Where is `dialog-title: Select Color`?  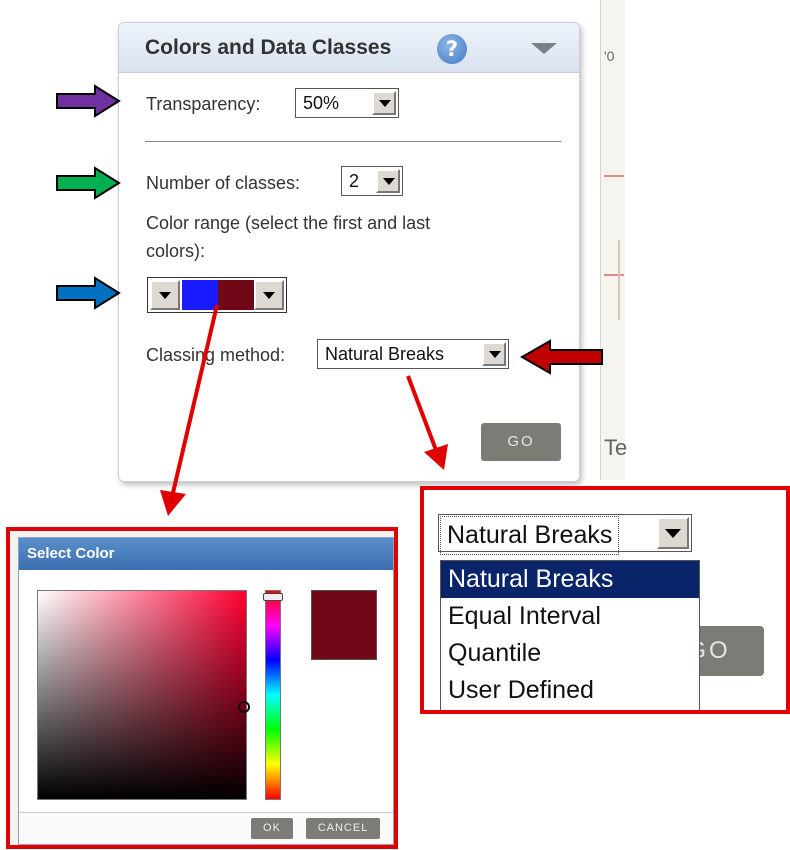
dialog-title: Select Color is located at coordinates (206, 554).